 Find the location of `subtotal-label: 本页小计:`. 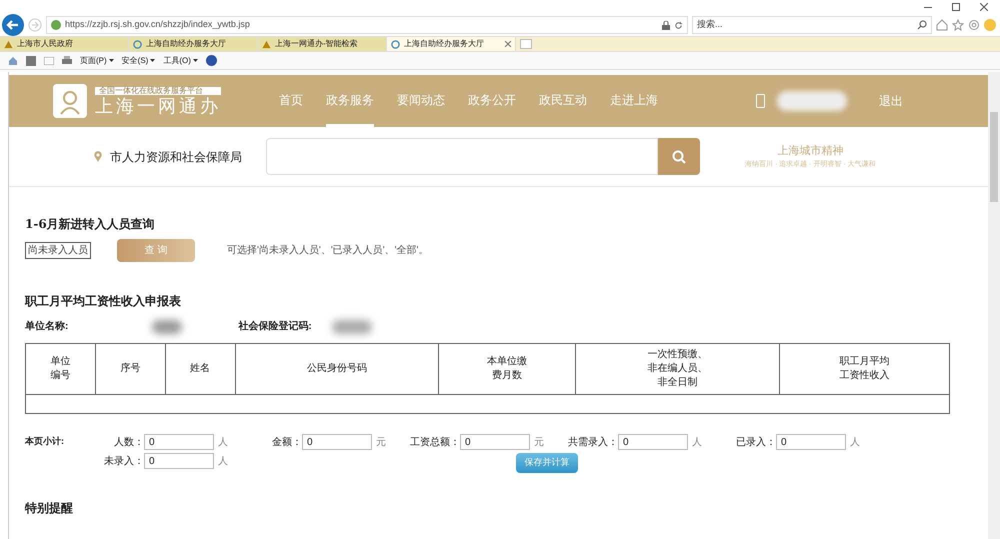

subtotal-label: 本页小计: is located at coordinates (45, 441).